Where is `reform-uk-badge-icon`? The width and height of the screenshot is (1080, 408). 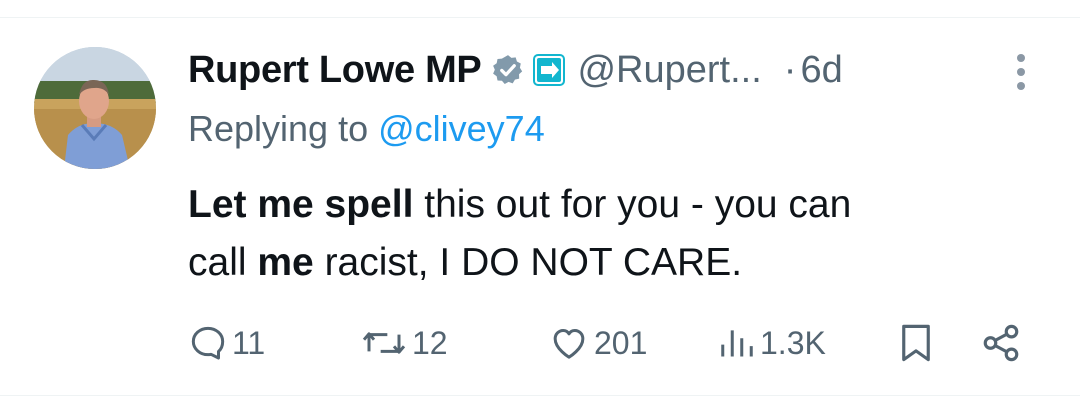
reform-uk-badge-icon is located at coordinates (549, 70).